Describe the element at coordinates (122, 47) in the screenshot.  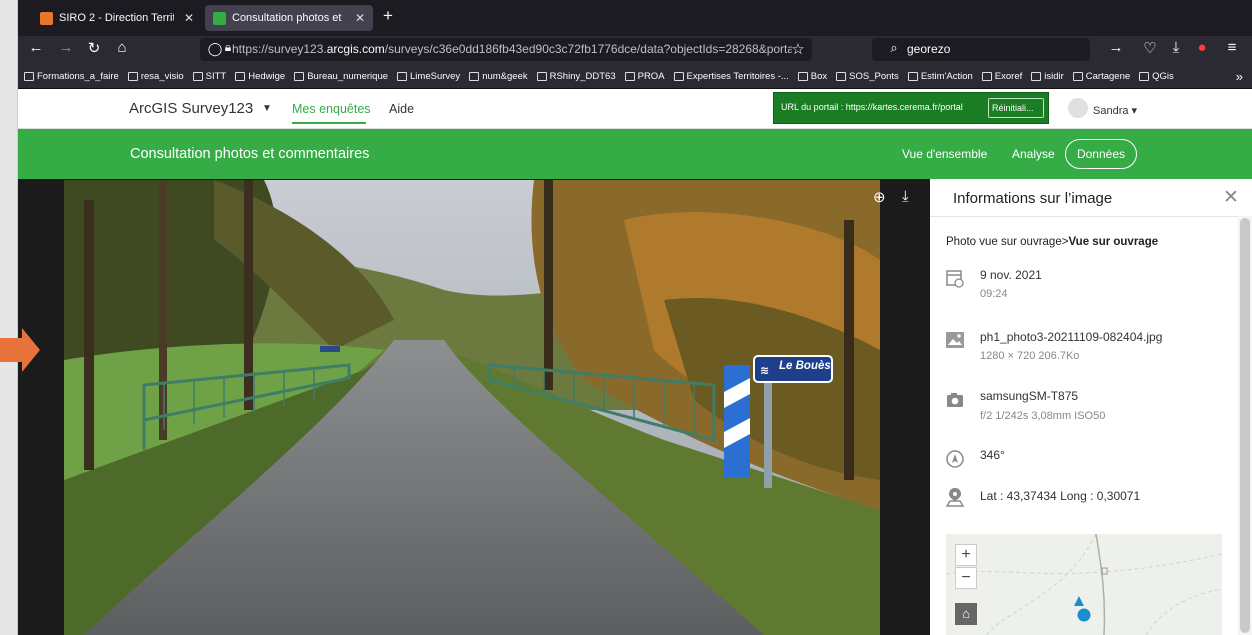
I see `home-icon: ⌂` at that location.